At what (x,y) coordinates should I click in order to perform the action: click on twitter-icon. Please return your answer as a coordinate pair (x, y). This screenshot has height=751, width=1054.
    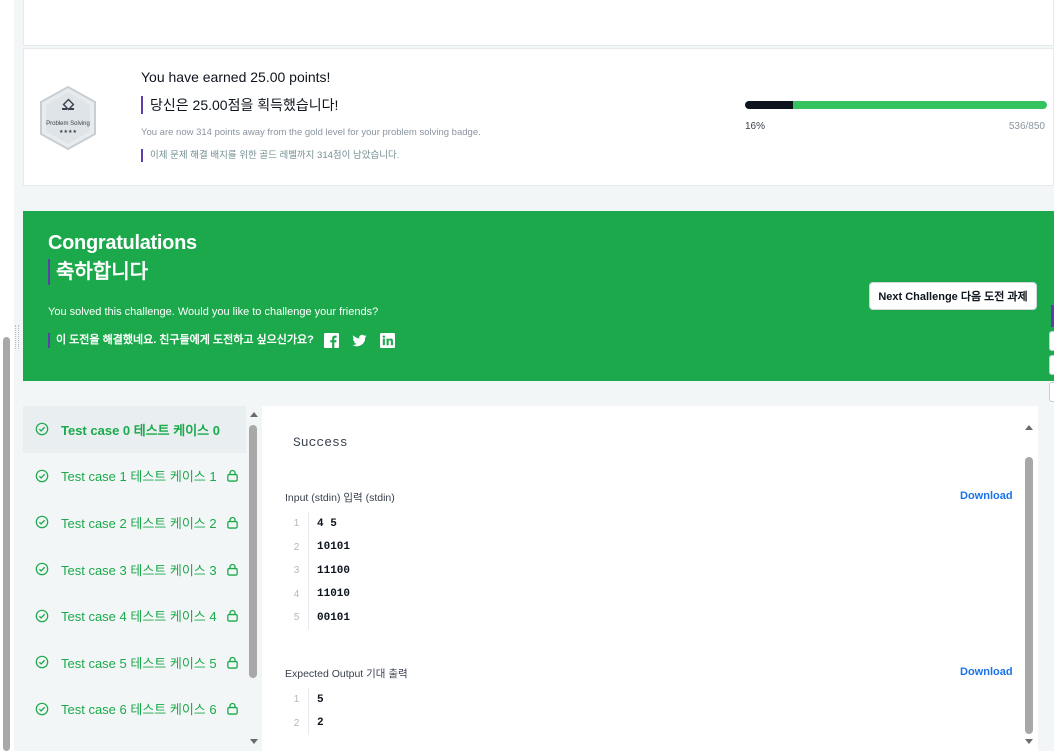
    Looking at the image, I should click on (359, 340).